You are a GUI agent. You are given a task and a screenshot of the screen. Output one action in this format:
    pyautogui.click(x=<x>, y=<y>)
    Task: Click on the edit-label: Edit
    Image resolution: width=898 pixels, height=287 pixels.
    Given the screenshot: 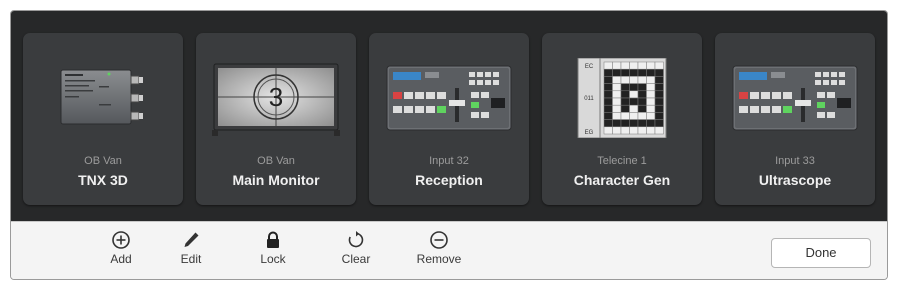 What is the action you would take?
    pyautogui.click(x=191, y=259)
    